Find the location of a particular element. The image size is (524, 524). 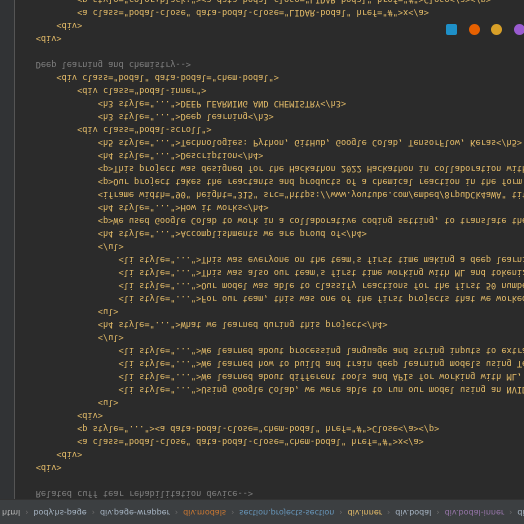

edge-icon is located at coordinates (497, 29).